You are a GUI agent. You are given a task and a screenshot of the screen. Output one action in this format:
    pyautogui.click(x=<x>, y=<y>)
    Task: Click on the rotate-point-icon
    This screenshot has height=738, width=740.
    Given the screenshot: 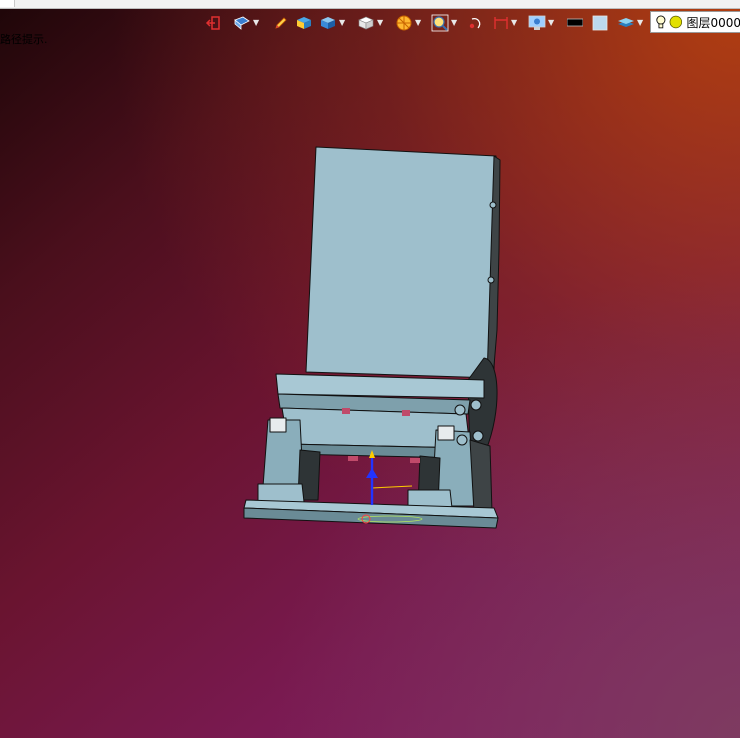 What is the action you would take?
    pyautogui.click(x=475, y=23)
    